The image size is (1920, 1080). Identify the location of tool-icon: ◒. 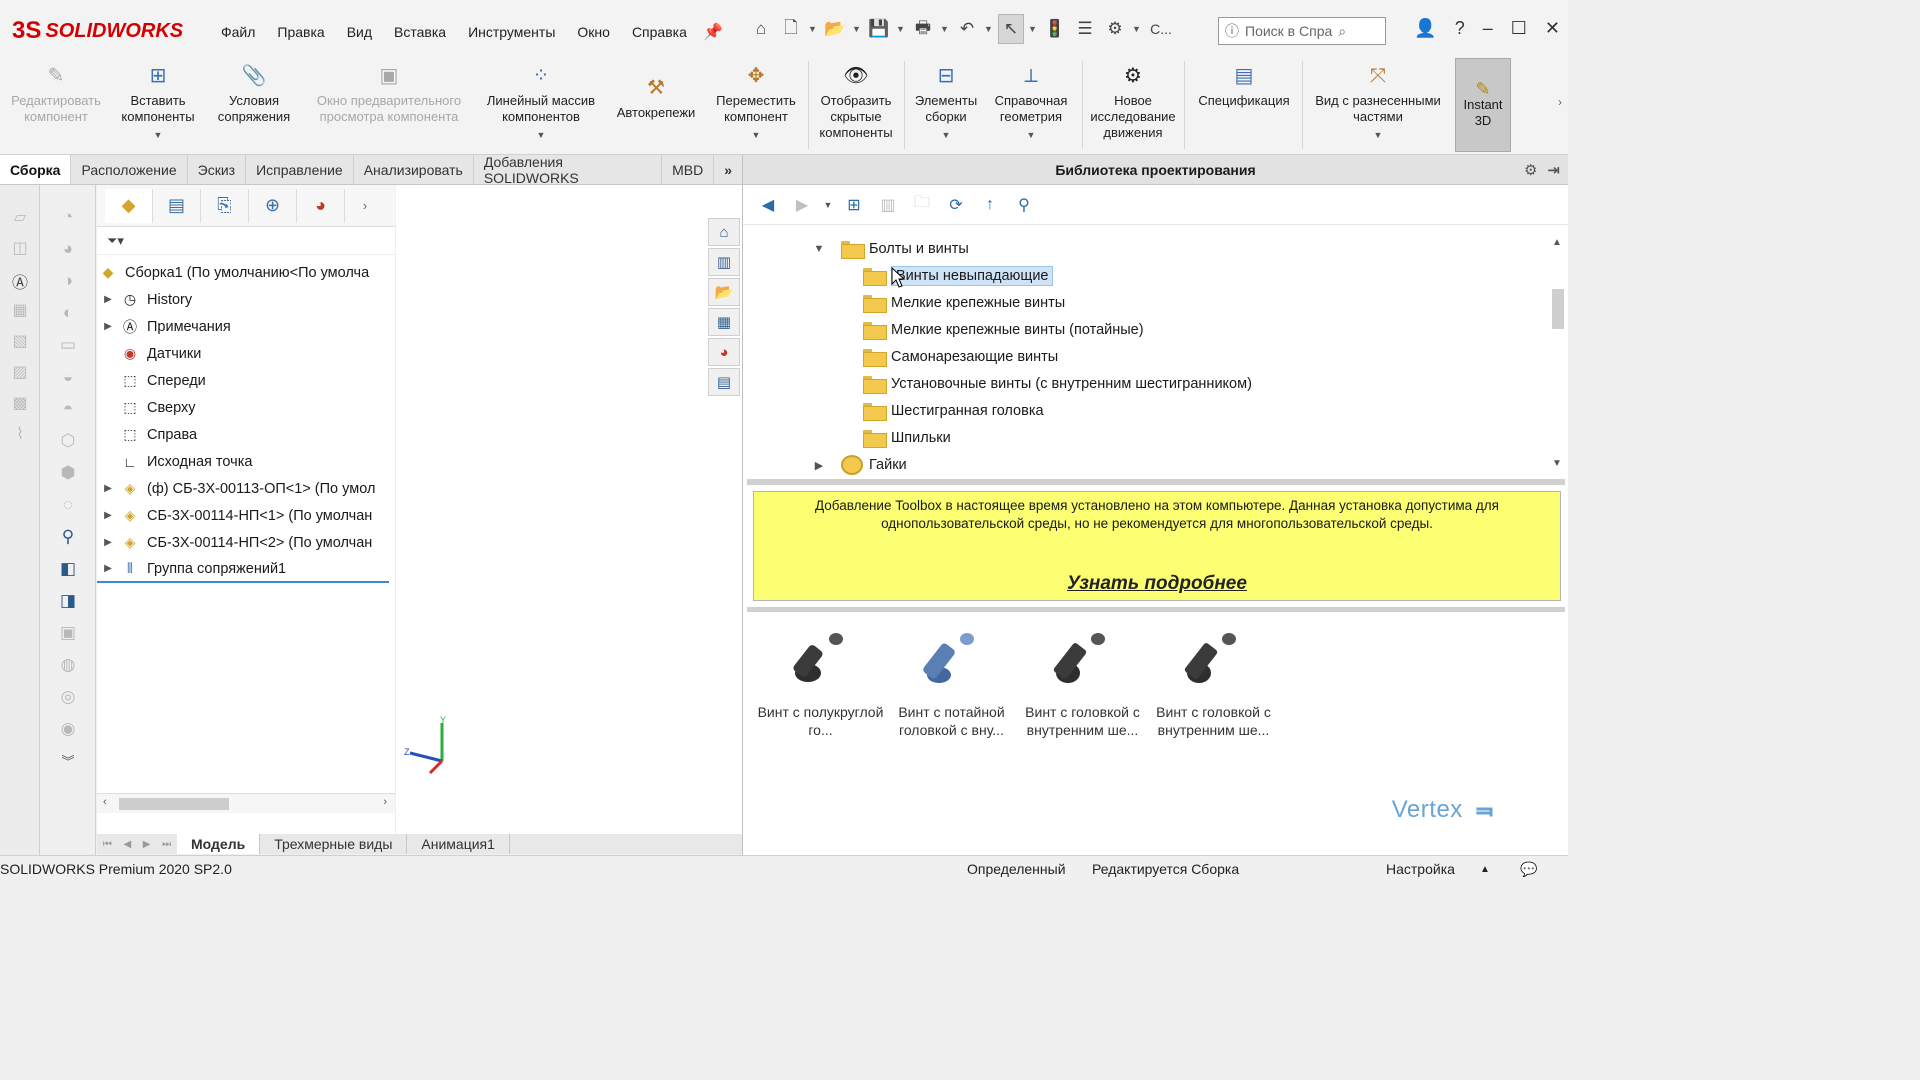
(68, 380).